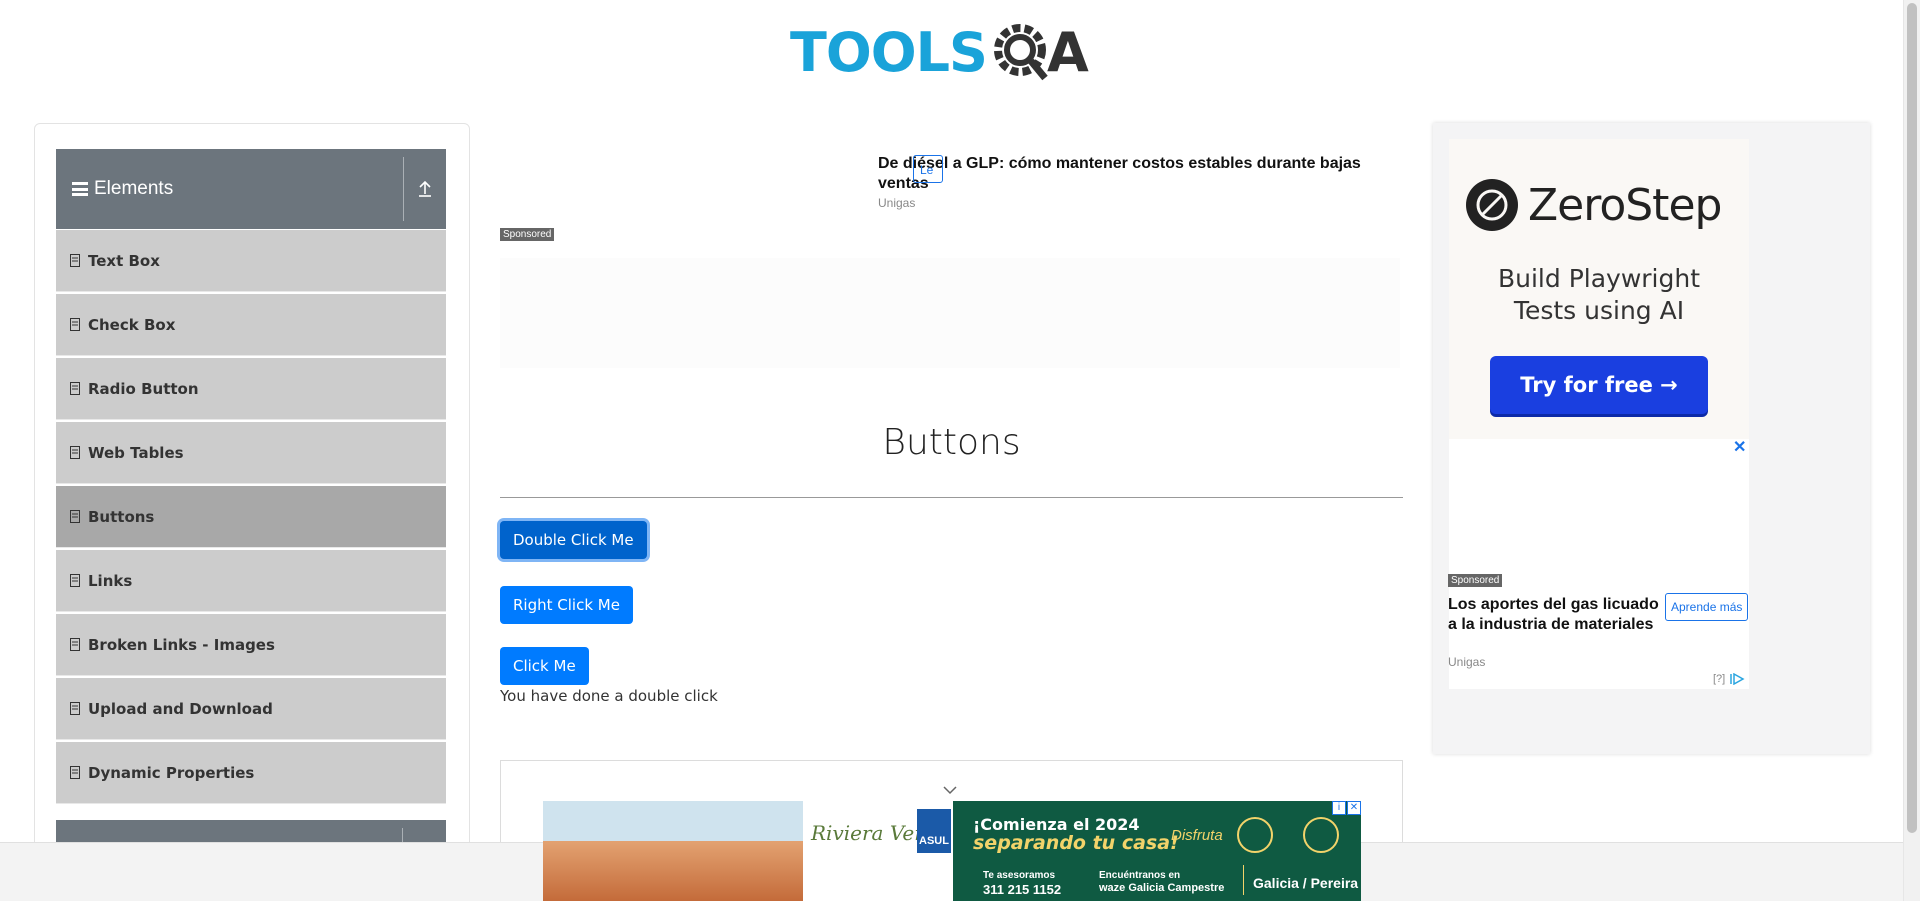  I want to click on sidebar-item-radio-button: Radio Button, so click(251, 389).